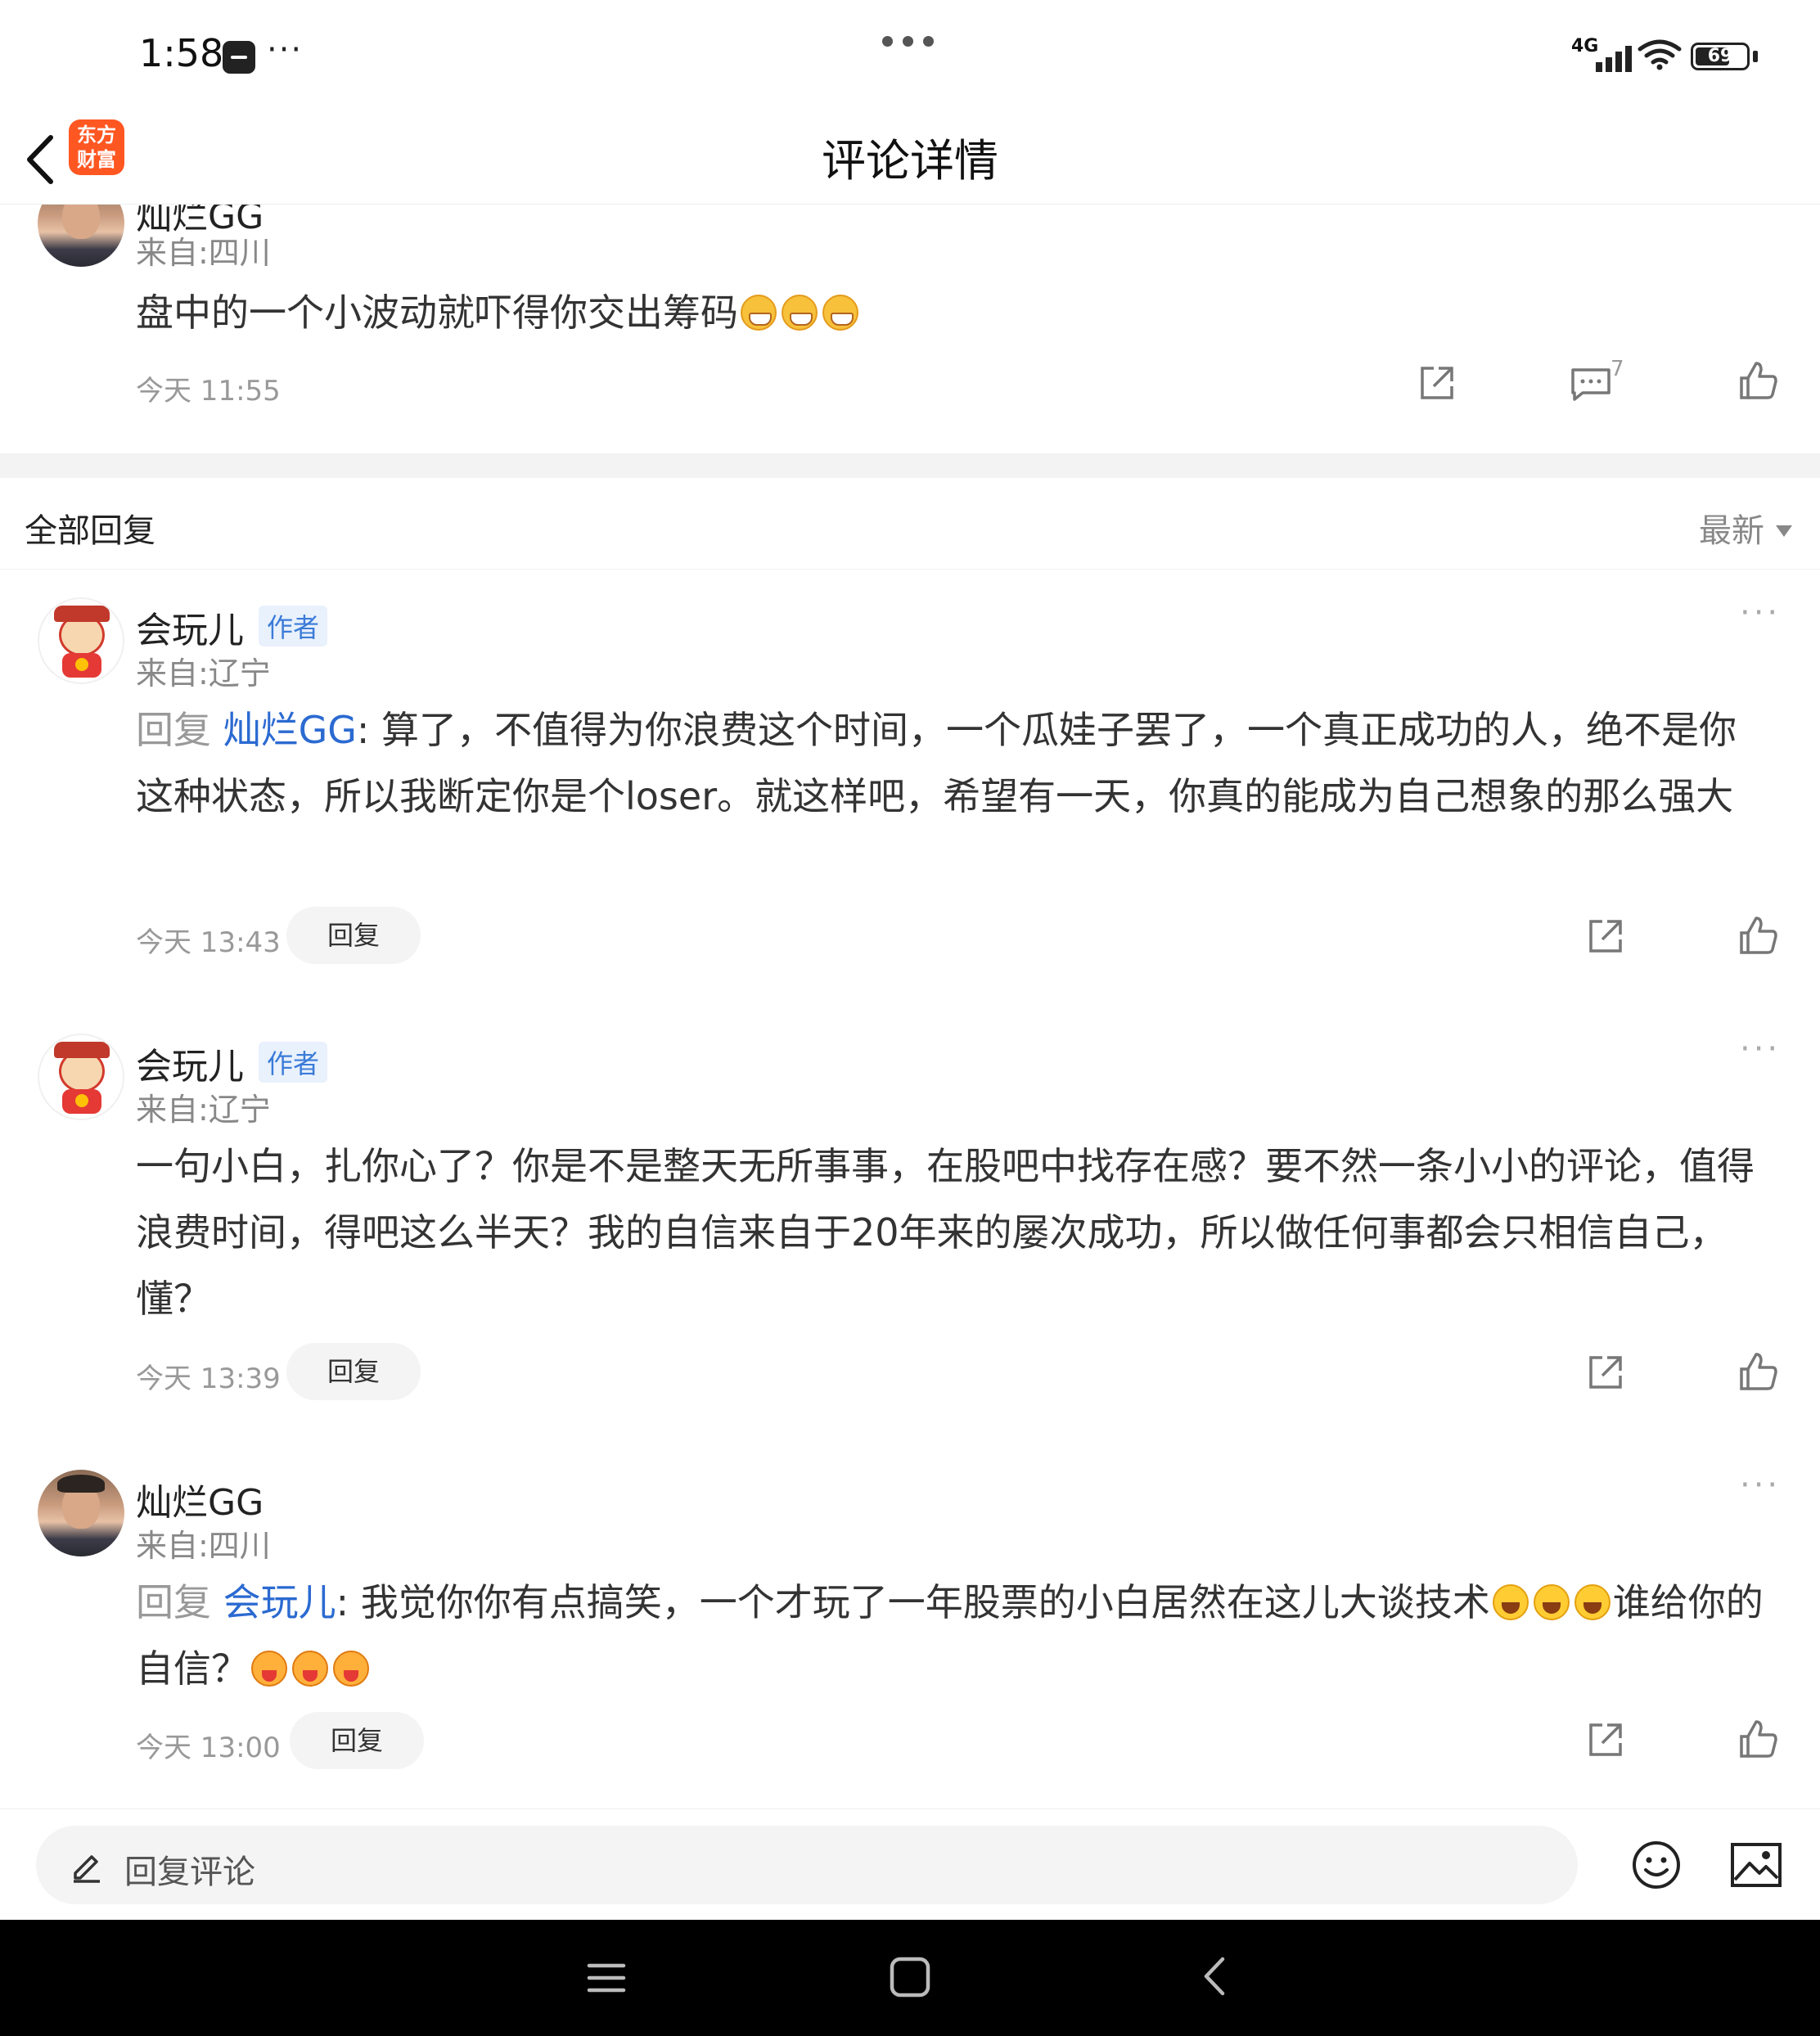  What do you see at coordinates (90, 531) in the screenshot?
I see `replies-title: 全部回复` at bounding box center [90, 531].